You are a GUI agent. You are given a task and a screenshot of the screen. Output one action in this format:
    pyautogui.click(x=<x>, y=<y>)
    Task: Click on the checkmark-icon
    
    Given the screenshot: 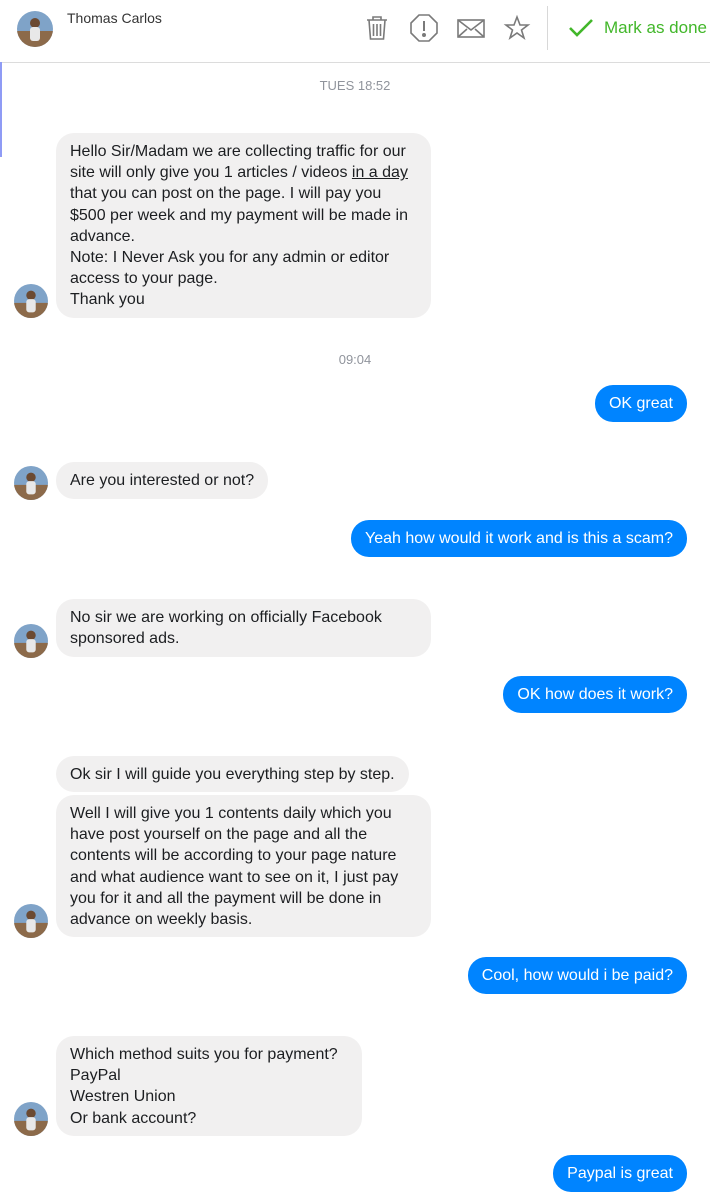 What is the action you would take?
    pyautogui.click(x=581, y=28)
    